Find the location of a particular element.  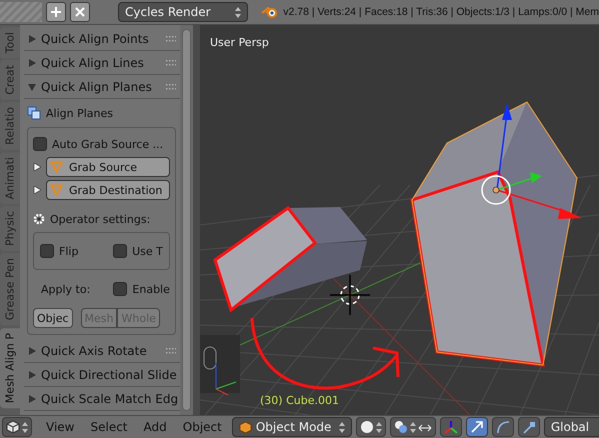

object-label: (30) Cube.001 is located at coordinates (299, 400).